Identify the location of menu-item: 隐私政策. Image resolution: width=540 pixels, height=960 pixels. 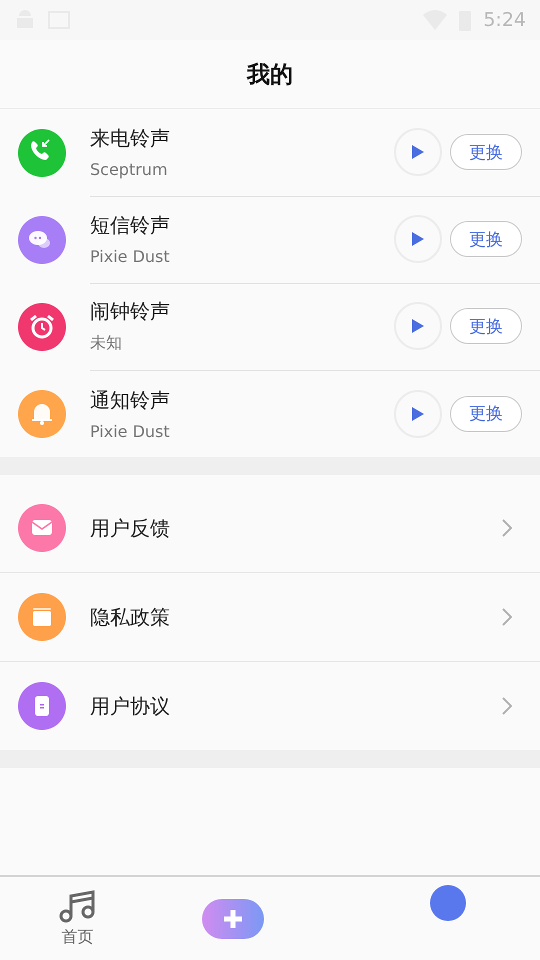
(296, 617).